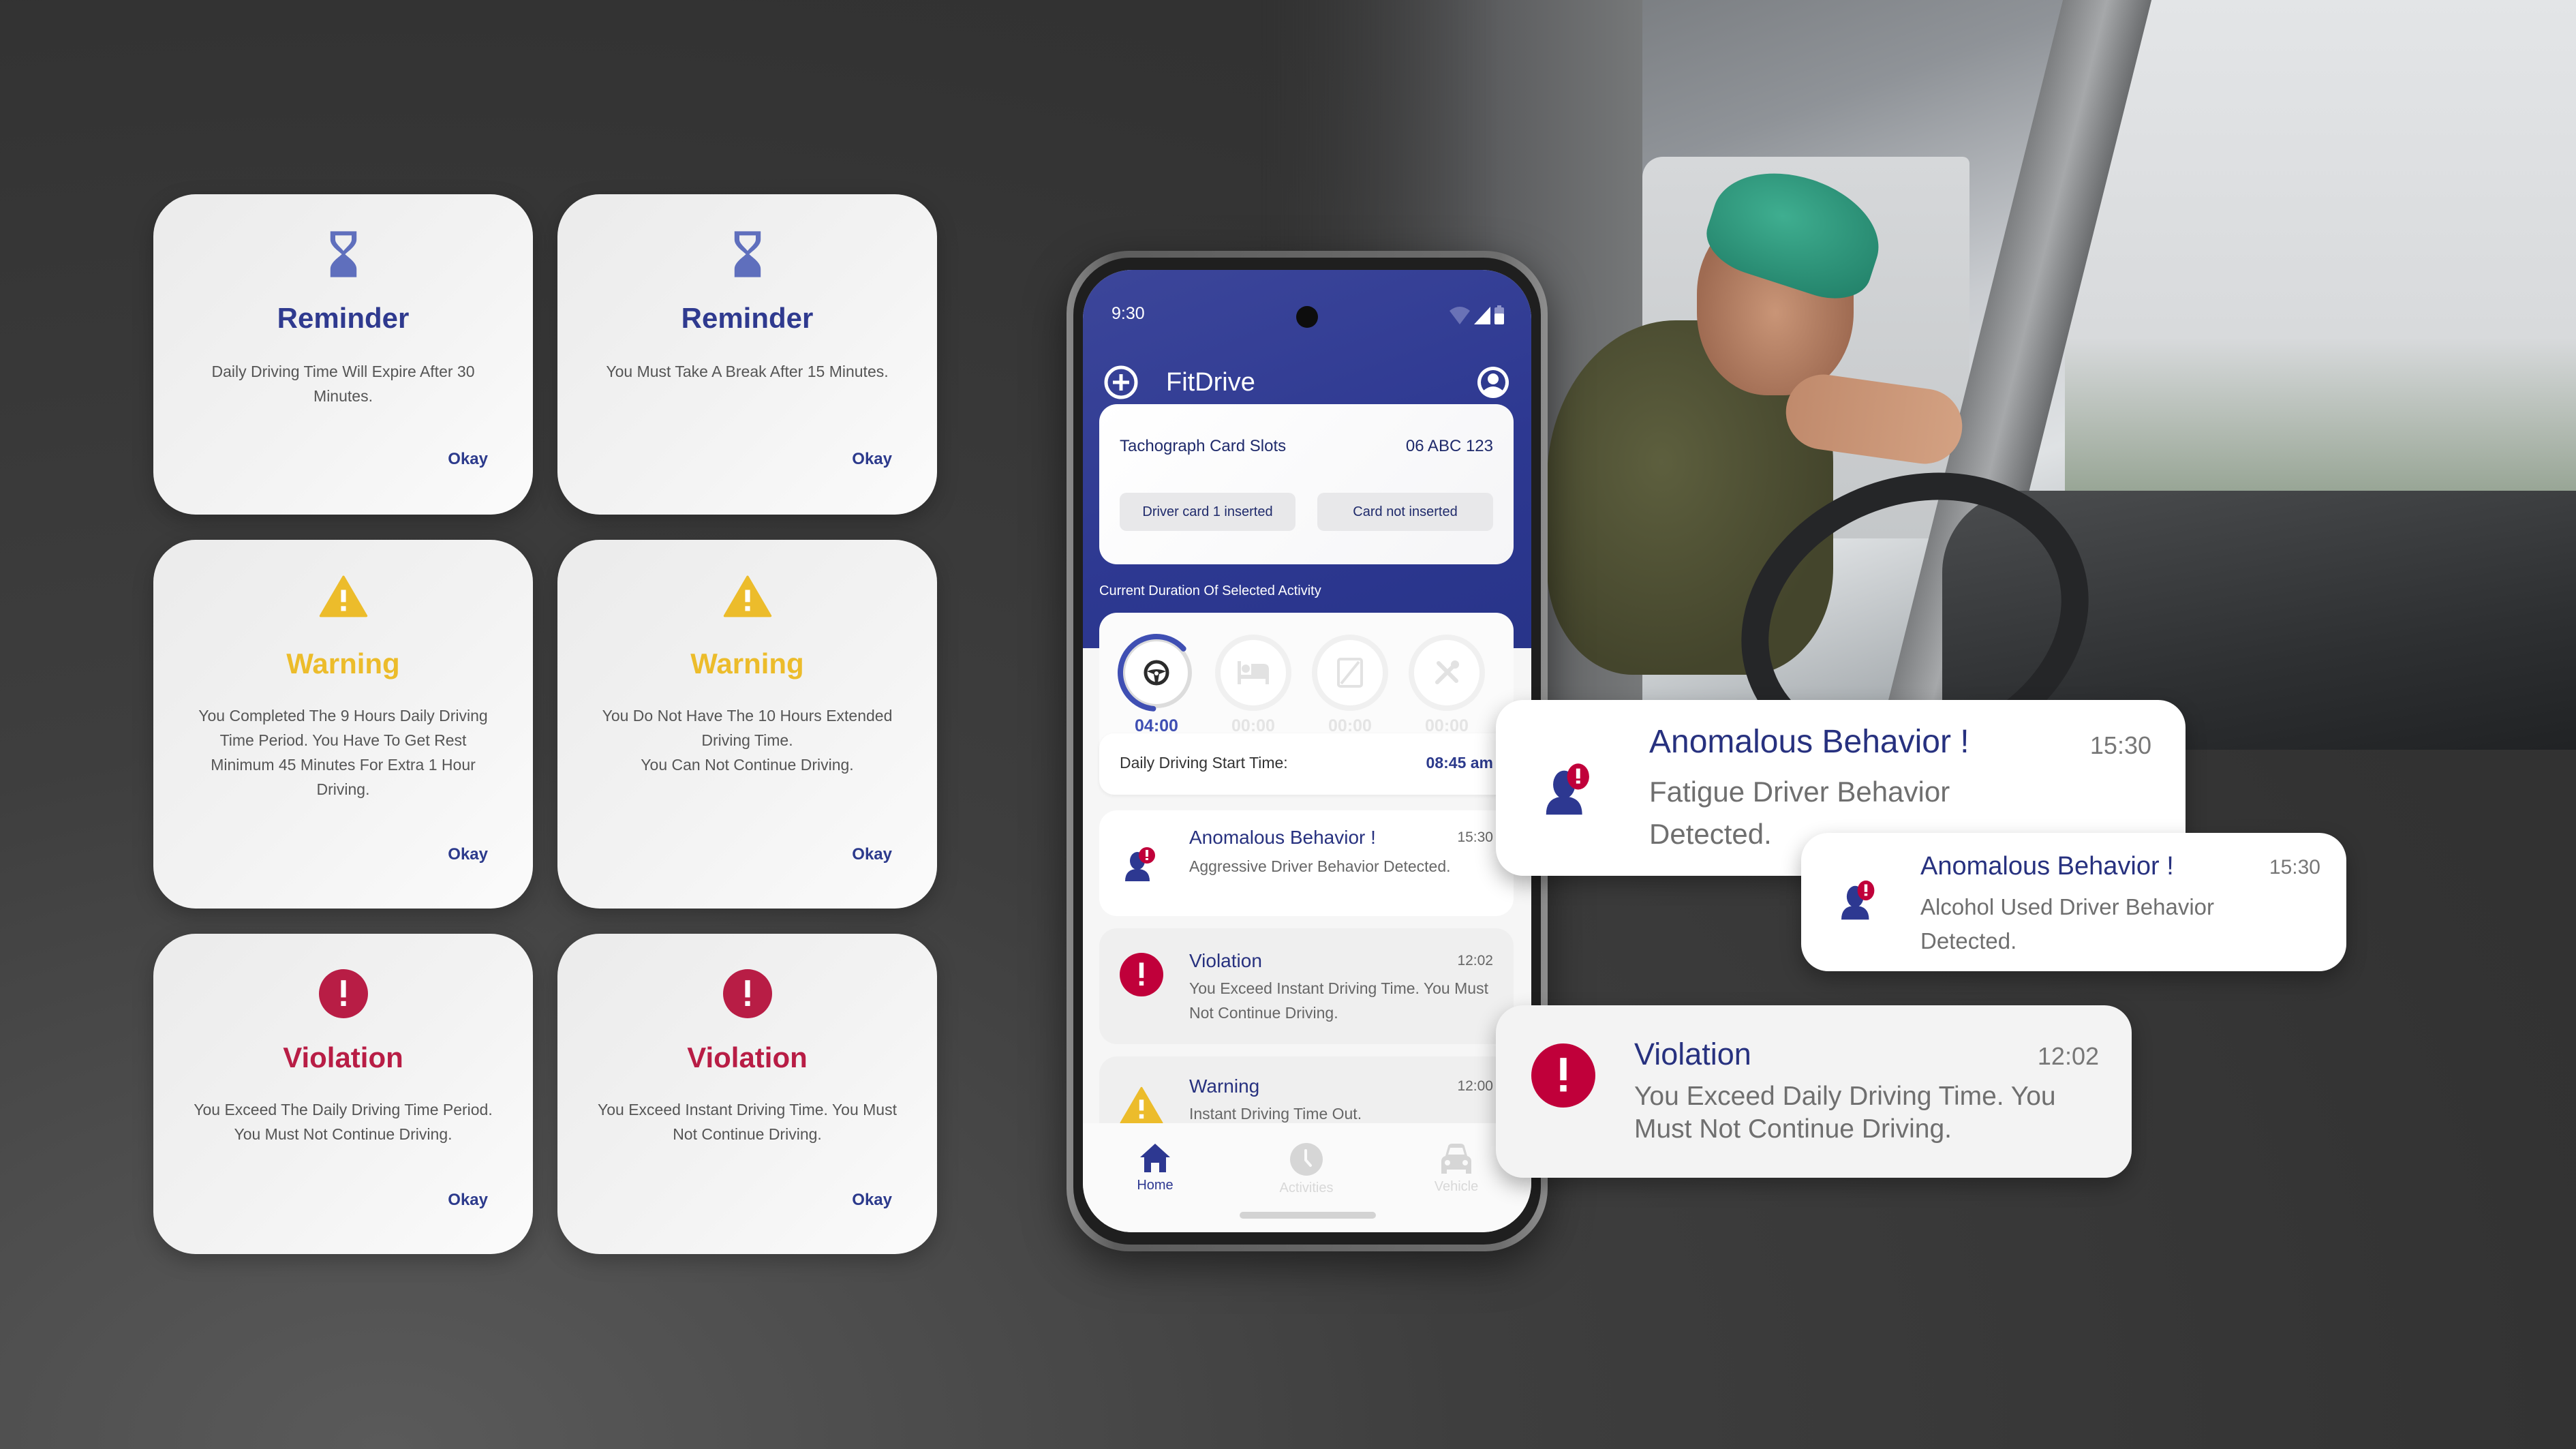 The height and width of the screenshot is (1449, 2576). What do you see at coordinates (1482, 316) in the screenshot?
I see `signal-icon` at bounding box center [1482, 316].